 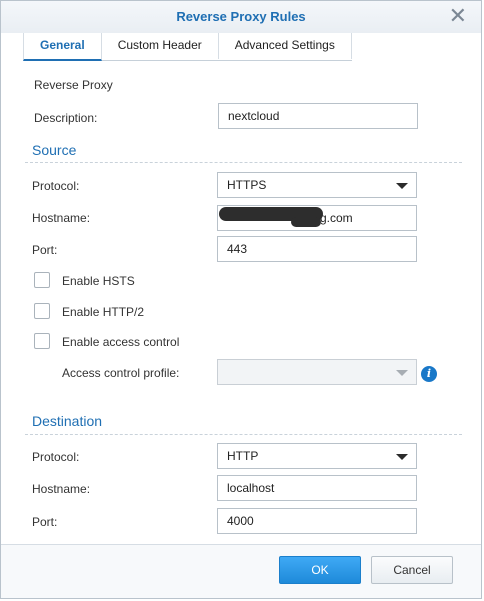 I want to click on tab-advanced-settings: Advanced Settings, so click(x=285, y=46).